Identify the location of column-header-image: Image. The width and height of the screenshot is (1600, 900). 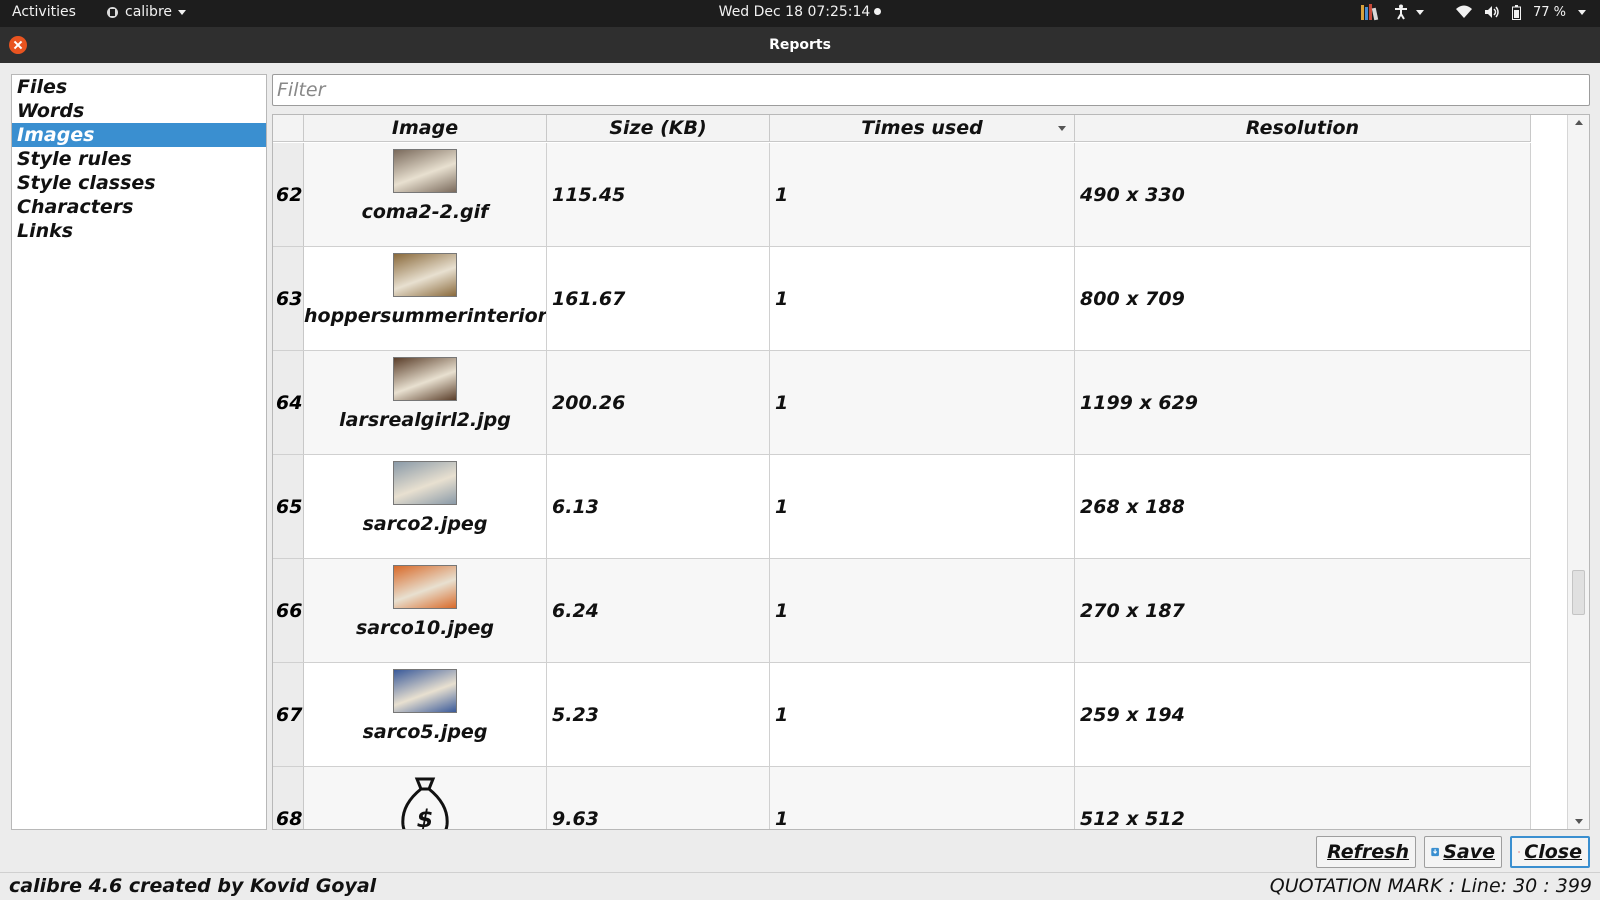
(425, 128).